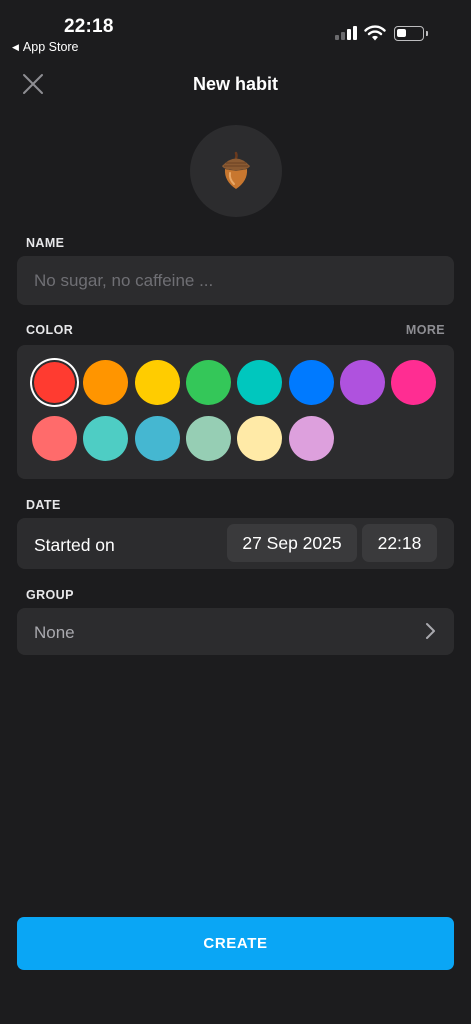  What do you see at coordinates (292, 543) in the screenshot?
I see `start-date-picker: 27 Sep 2025` at bounding box center [292, 543].